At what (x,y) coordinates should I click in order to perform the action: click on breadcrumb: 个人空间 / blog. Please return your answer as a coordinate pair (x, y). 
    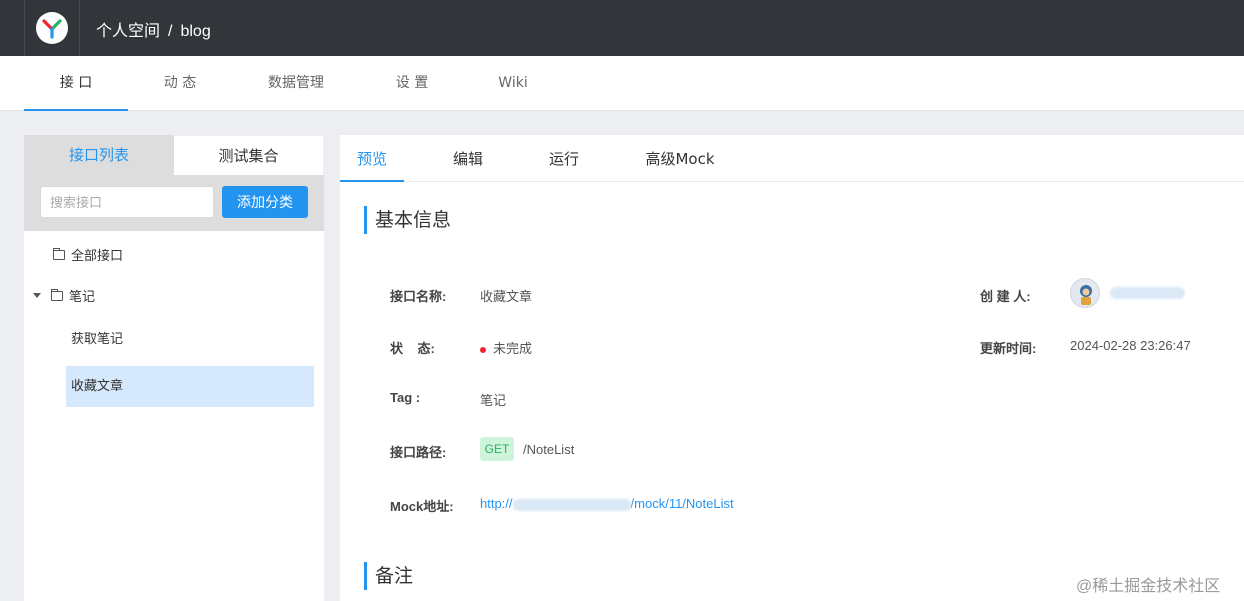
    Looking at the image, I should click on (153, 29).